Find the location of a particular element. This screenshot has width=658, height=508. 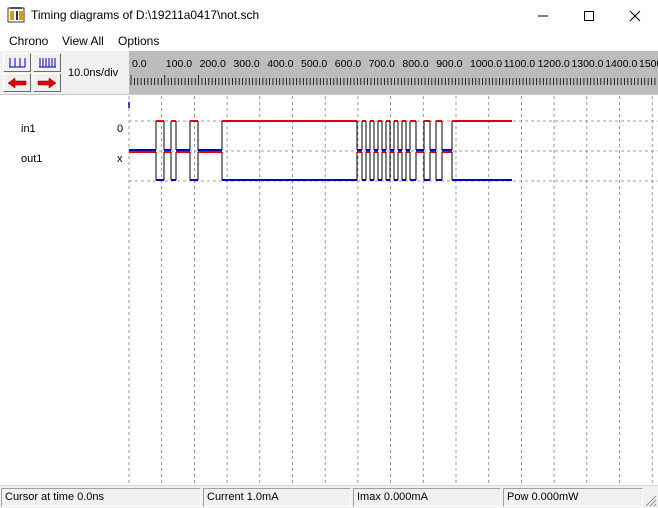

ruler-label: 900.0 is located at coordinates (449, 64).